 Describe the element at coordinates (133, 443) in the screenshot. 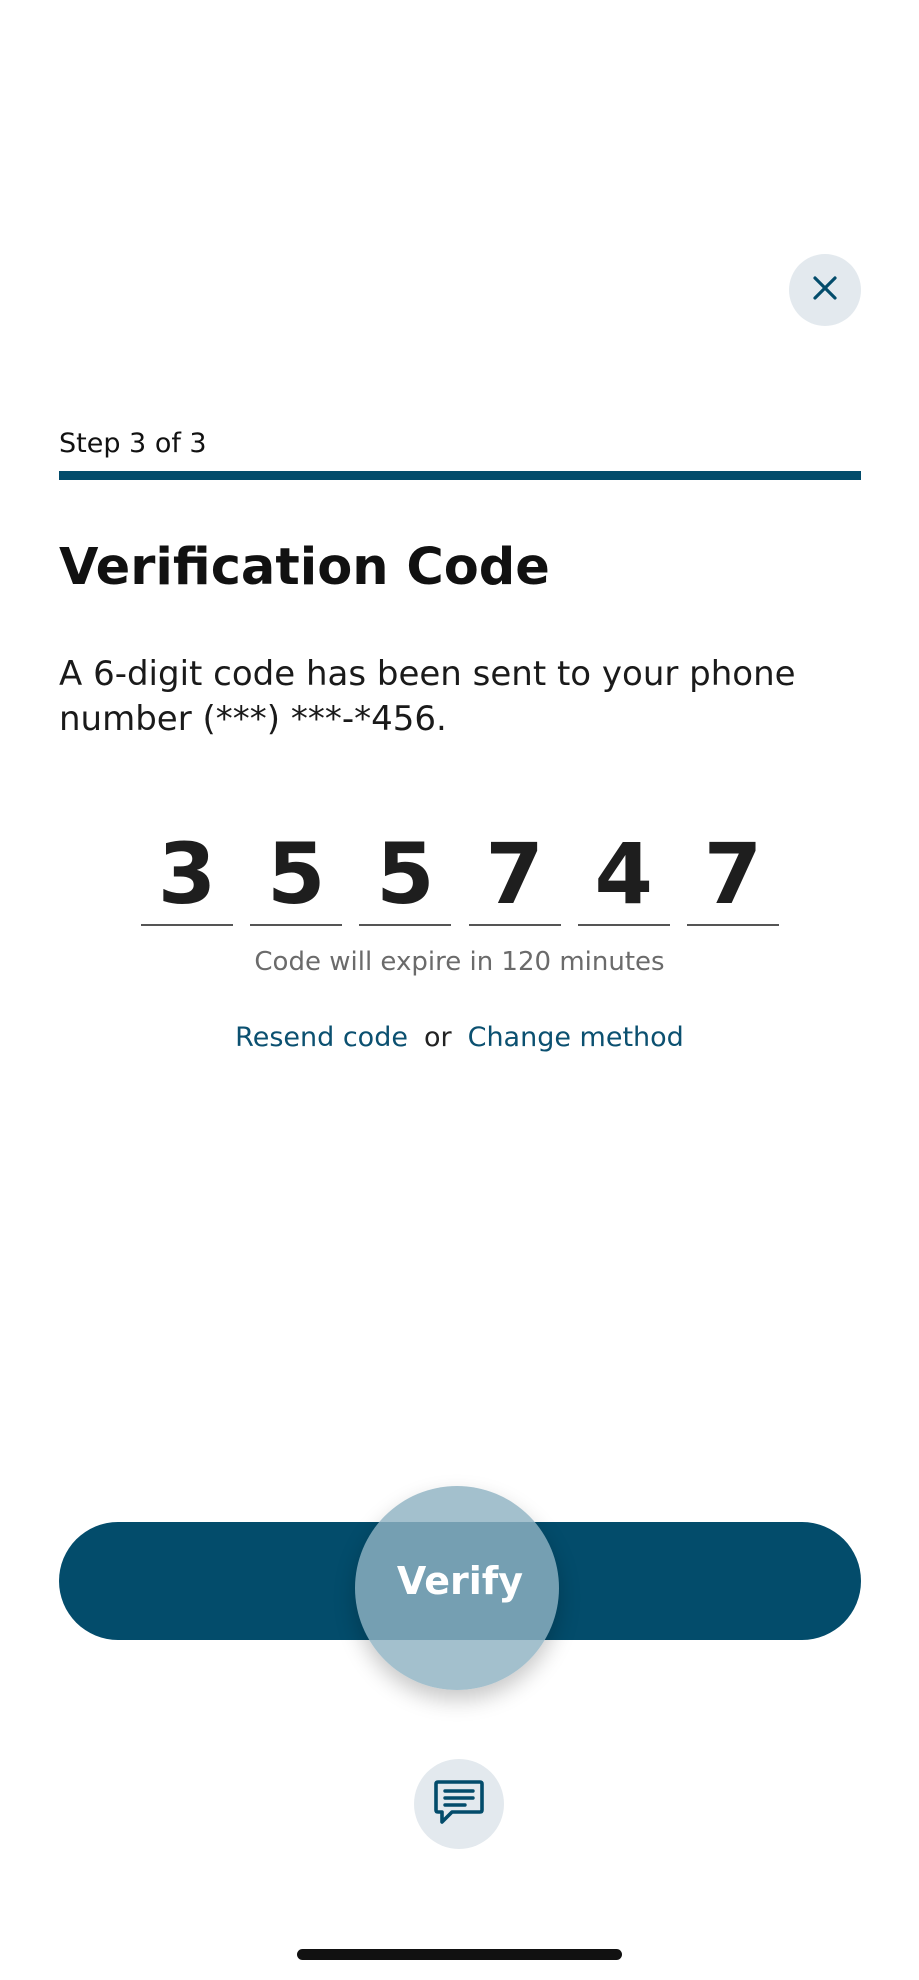

I see `step-indicator: Step 3 of 3` at that location.